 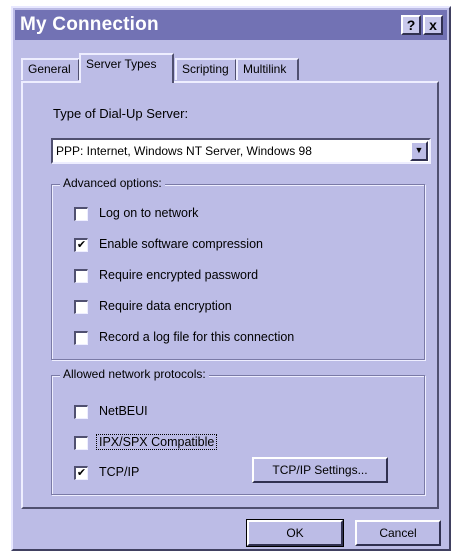 What do you see at coordinates (231, 25) in the screenshot?
I see `title-bar: My Connection ? x` at bounding box center [231, 25].